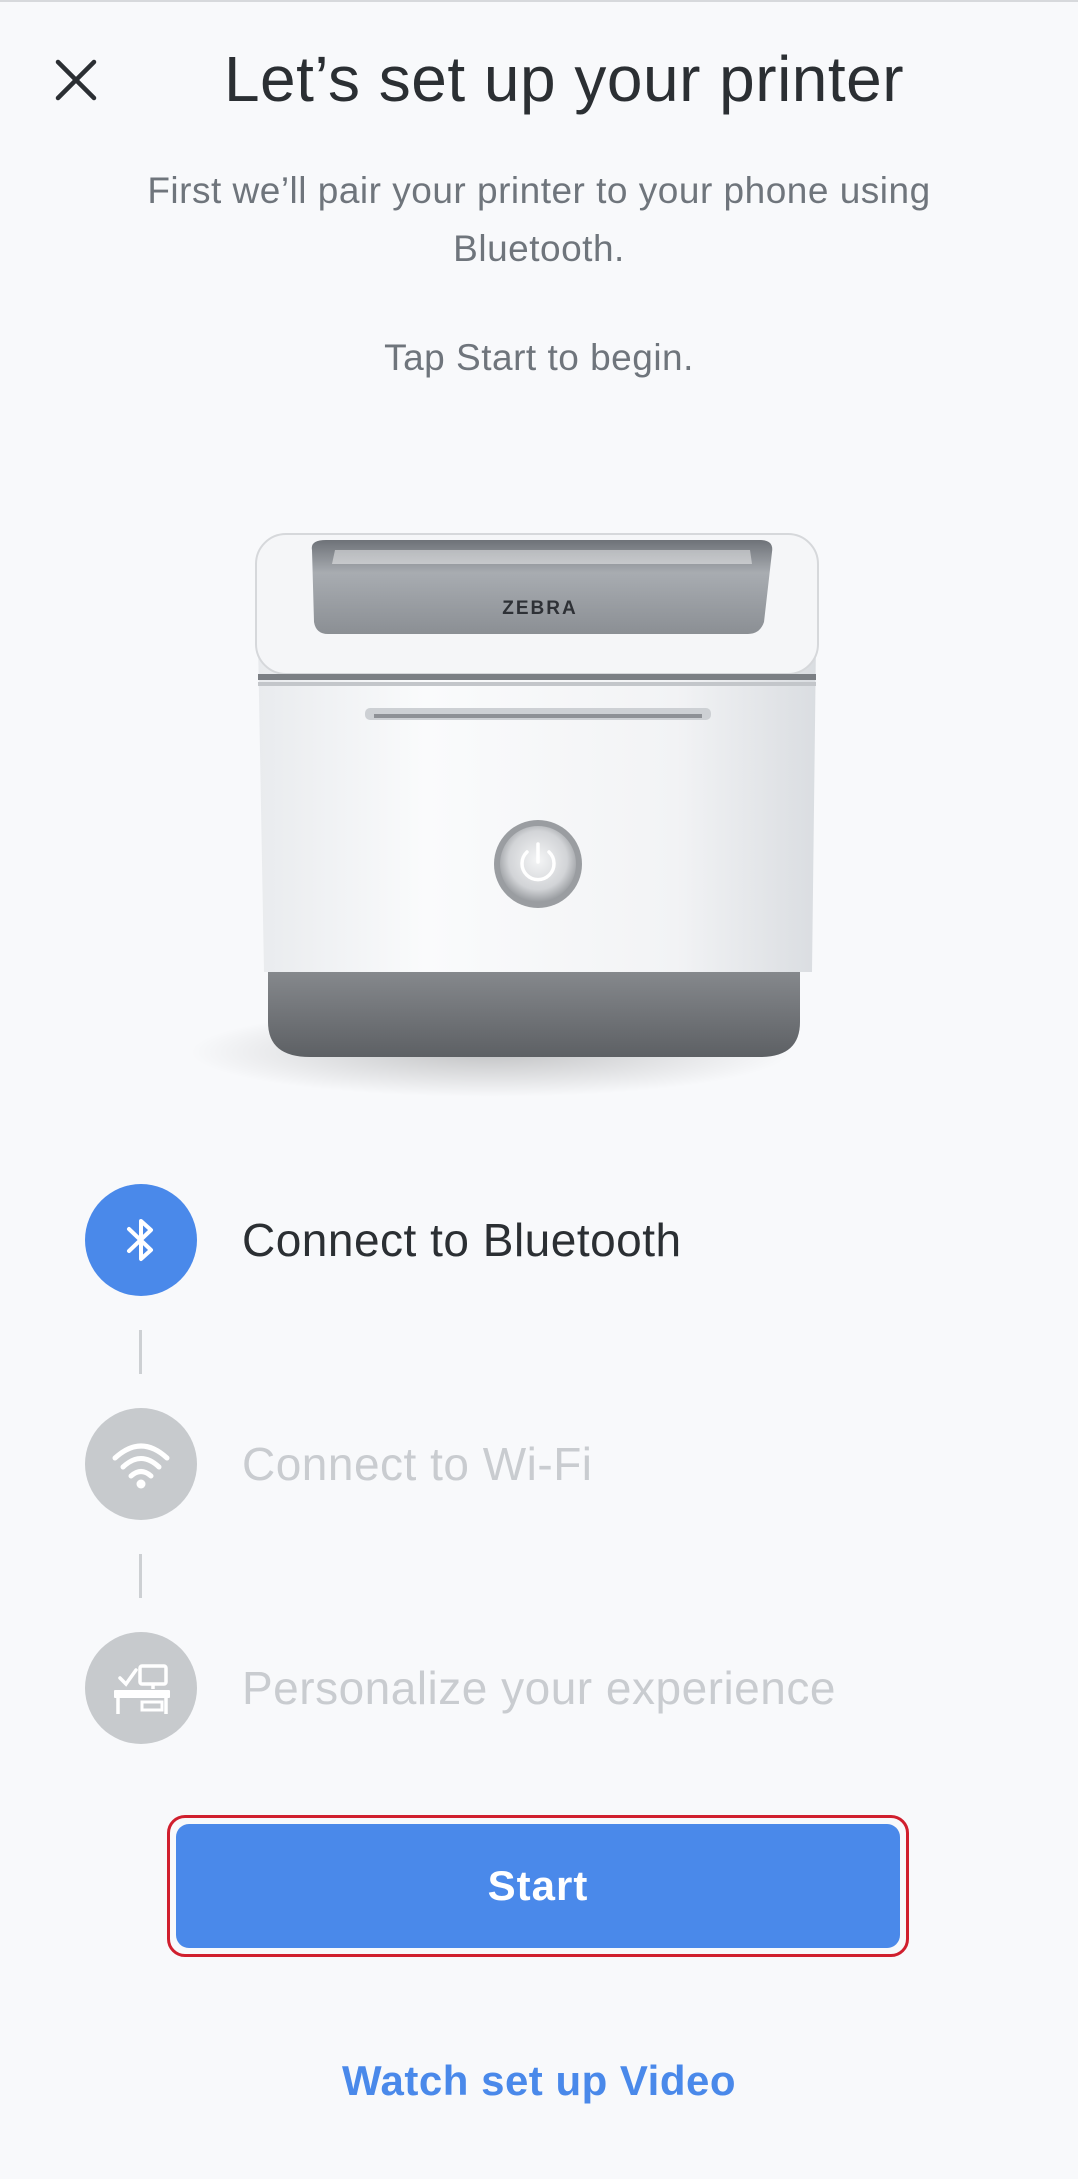 This screenshot has height=2179, width=1078. What do you see at coordinates (539, 357) in the screenshot?
I see `instruction-text: Tap Start to begin.` at bounding box center [539, 357].